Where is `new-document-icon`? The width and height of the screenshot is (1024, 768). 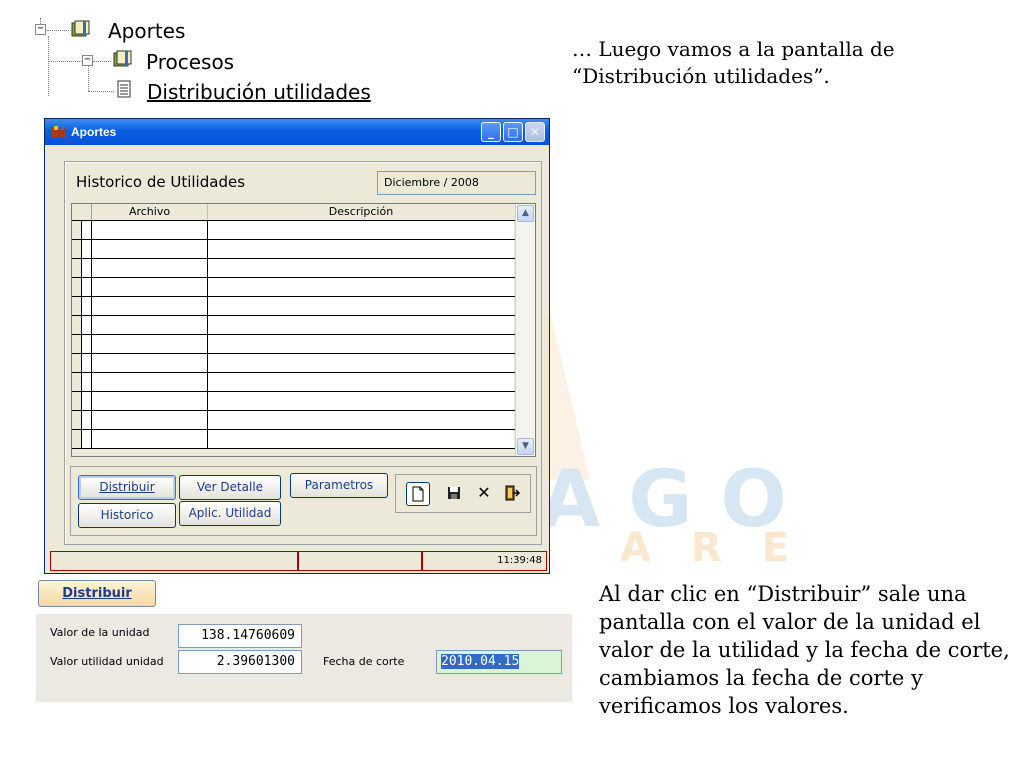
new-document-icon is located at coordinates (418, 494).